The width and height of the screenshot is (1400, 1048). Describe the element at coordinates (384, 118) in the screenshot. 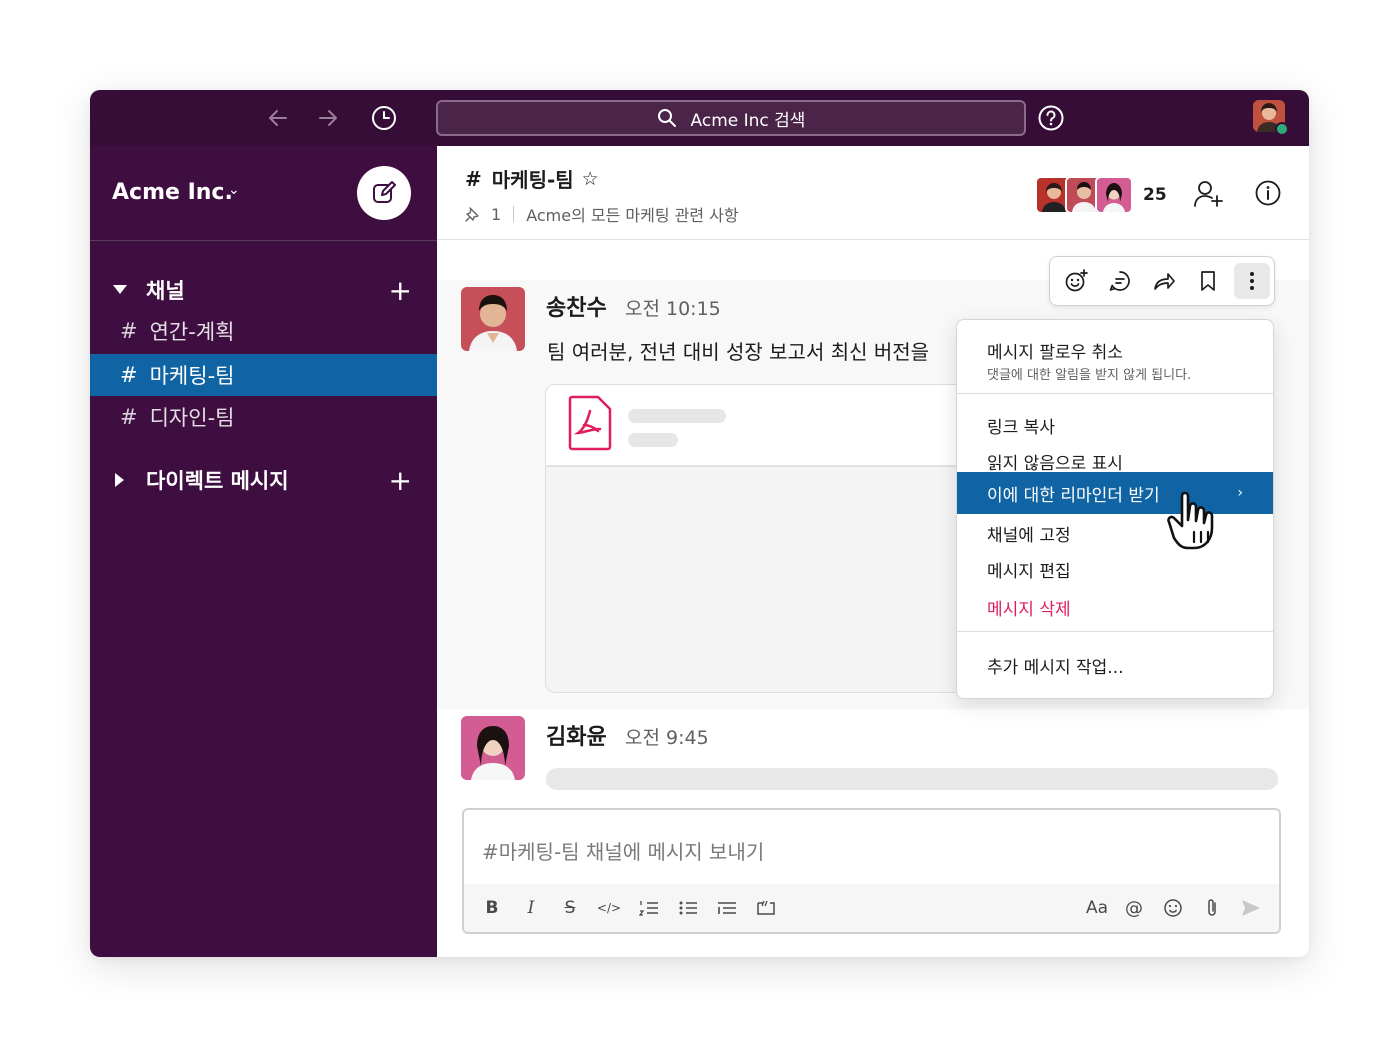

I see `clock-icon` at that location.